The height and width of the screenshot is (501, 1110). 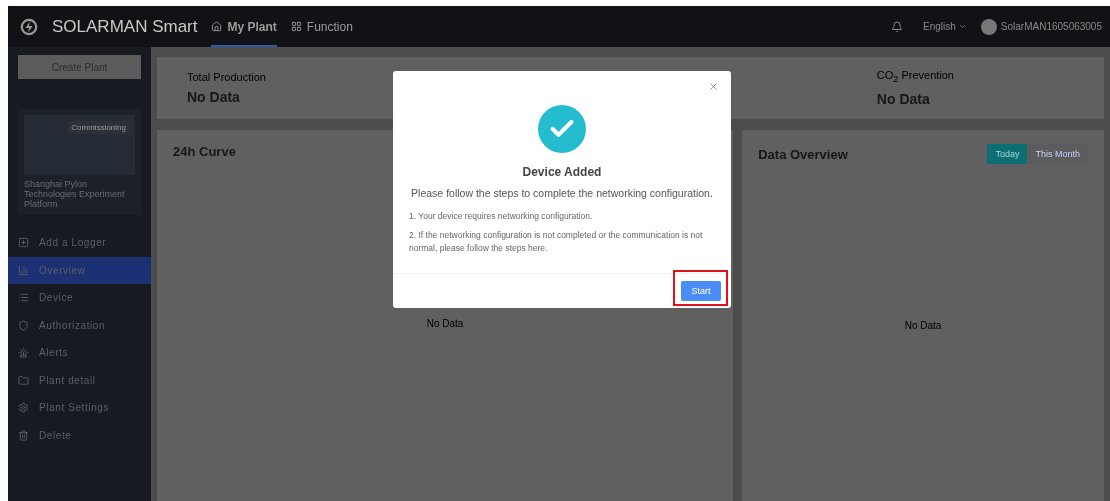 I want to click on panel-title: Data Overview, so click(x=803, y=154).